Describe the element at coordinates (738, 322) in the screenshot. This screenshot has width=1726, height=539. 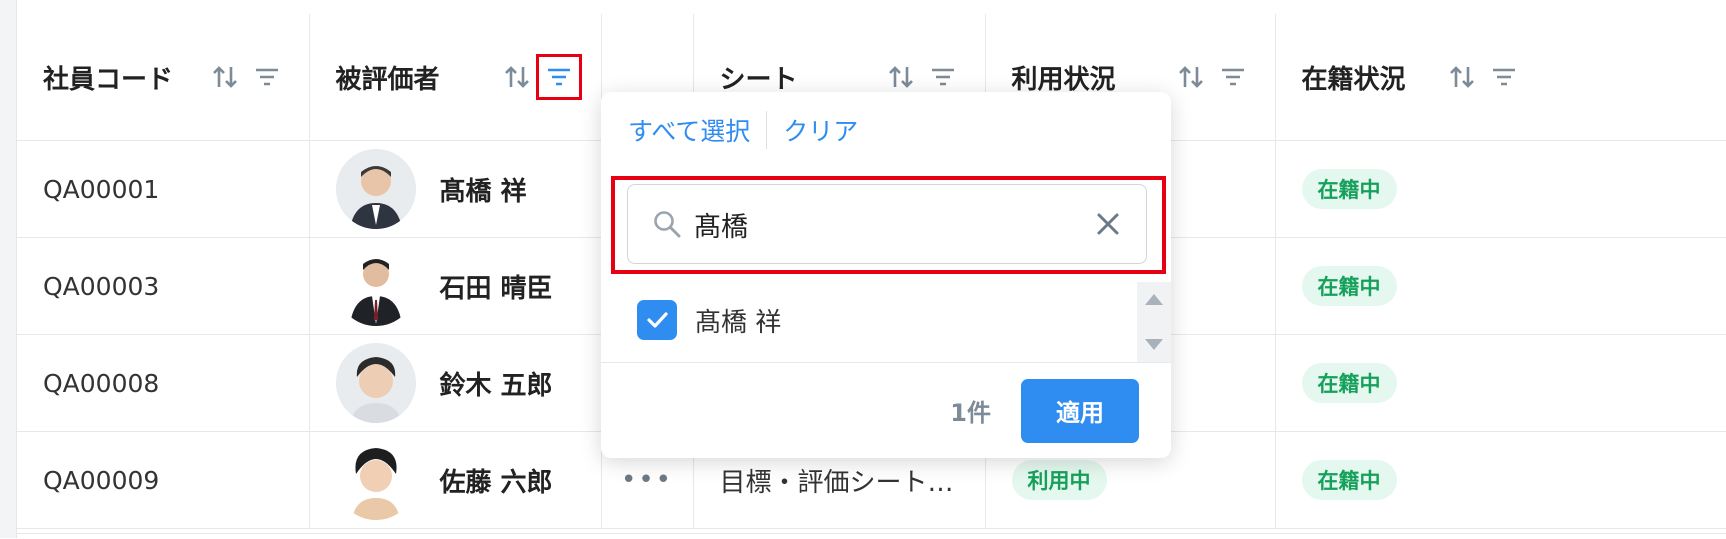
I see `filter-option-label: 髙橋 祥` at that location.